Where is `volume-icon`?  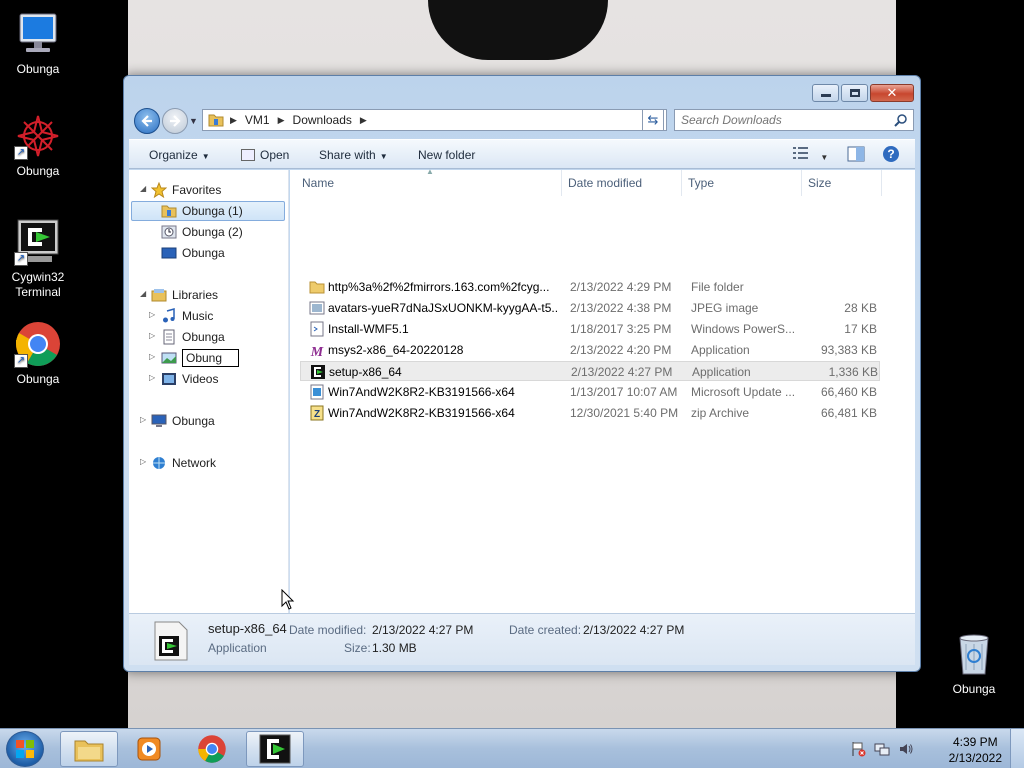 volume-icon is located at coordinates (906, 750).